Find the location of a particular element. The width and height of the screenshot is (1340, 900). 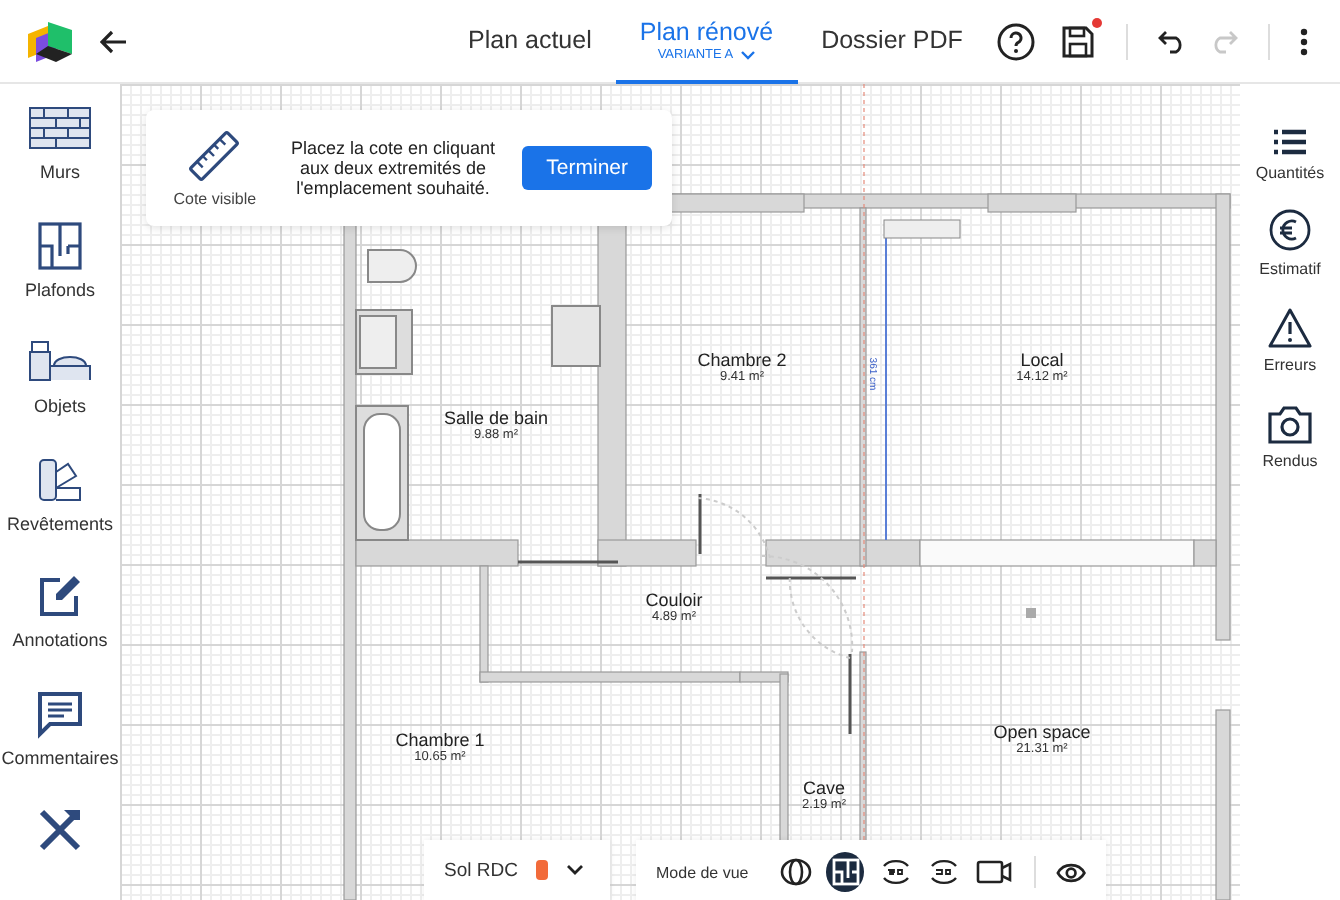

room-name: Salle de bain is located at coordinates (496, 418).